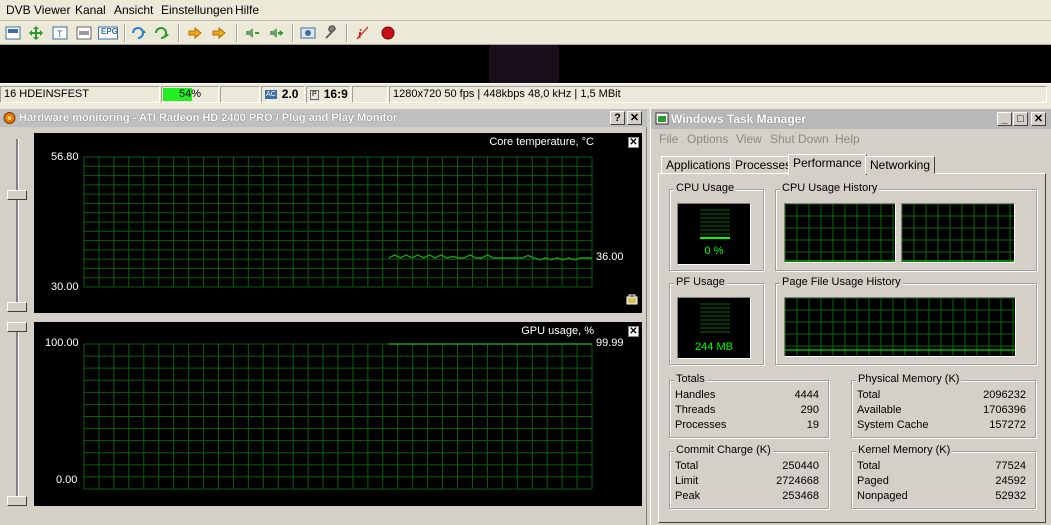 This screenshot has width=1051, height=525. What do you see at coordinates (806, 395) in the screenshot?
I see `stat-value: 4444` at bounding box center [806, 395].